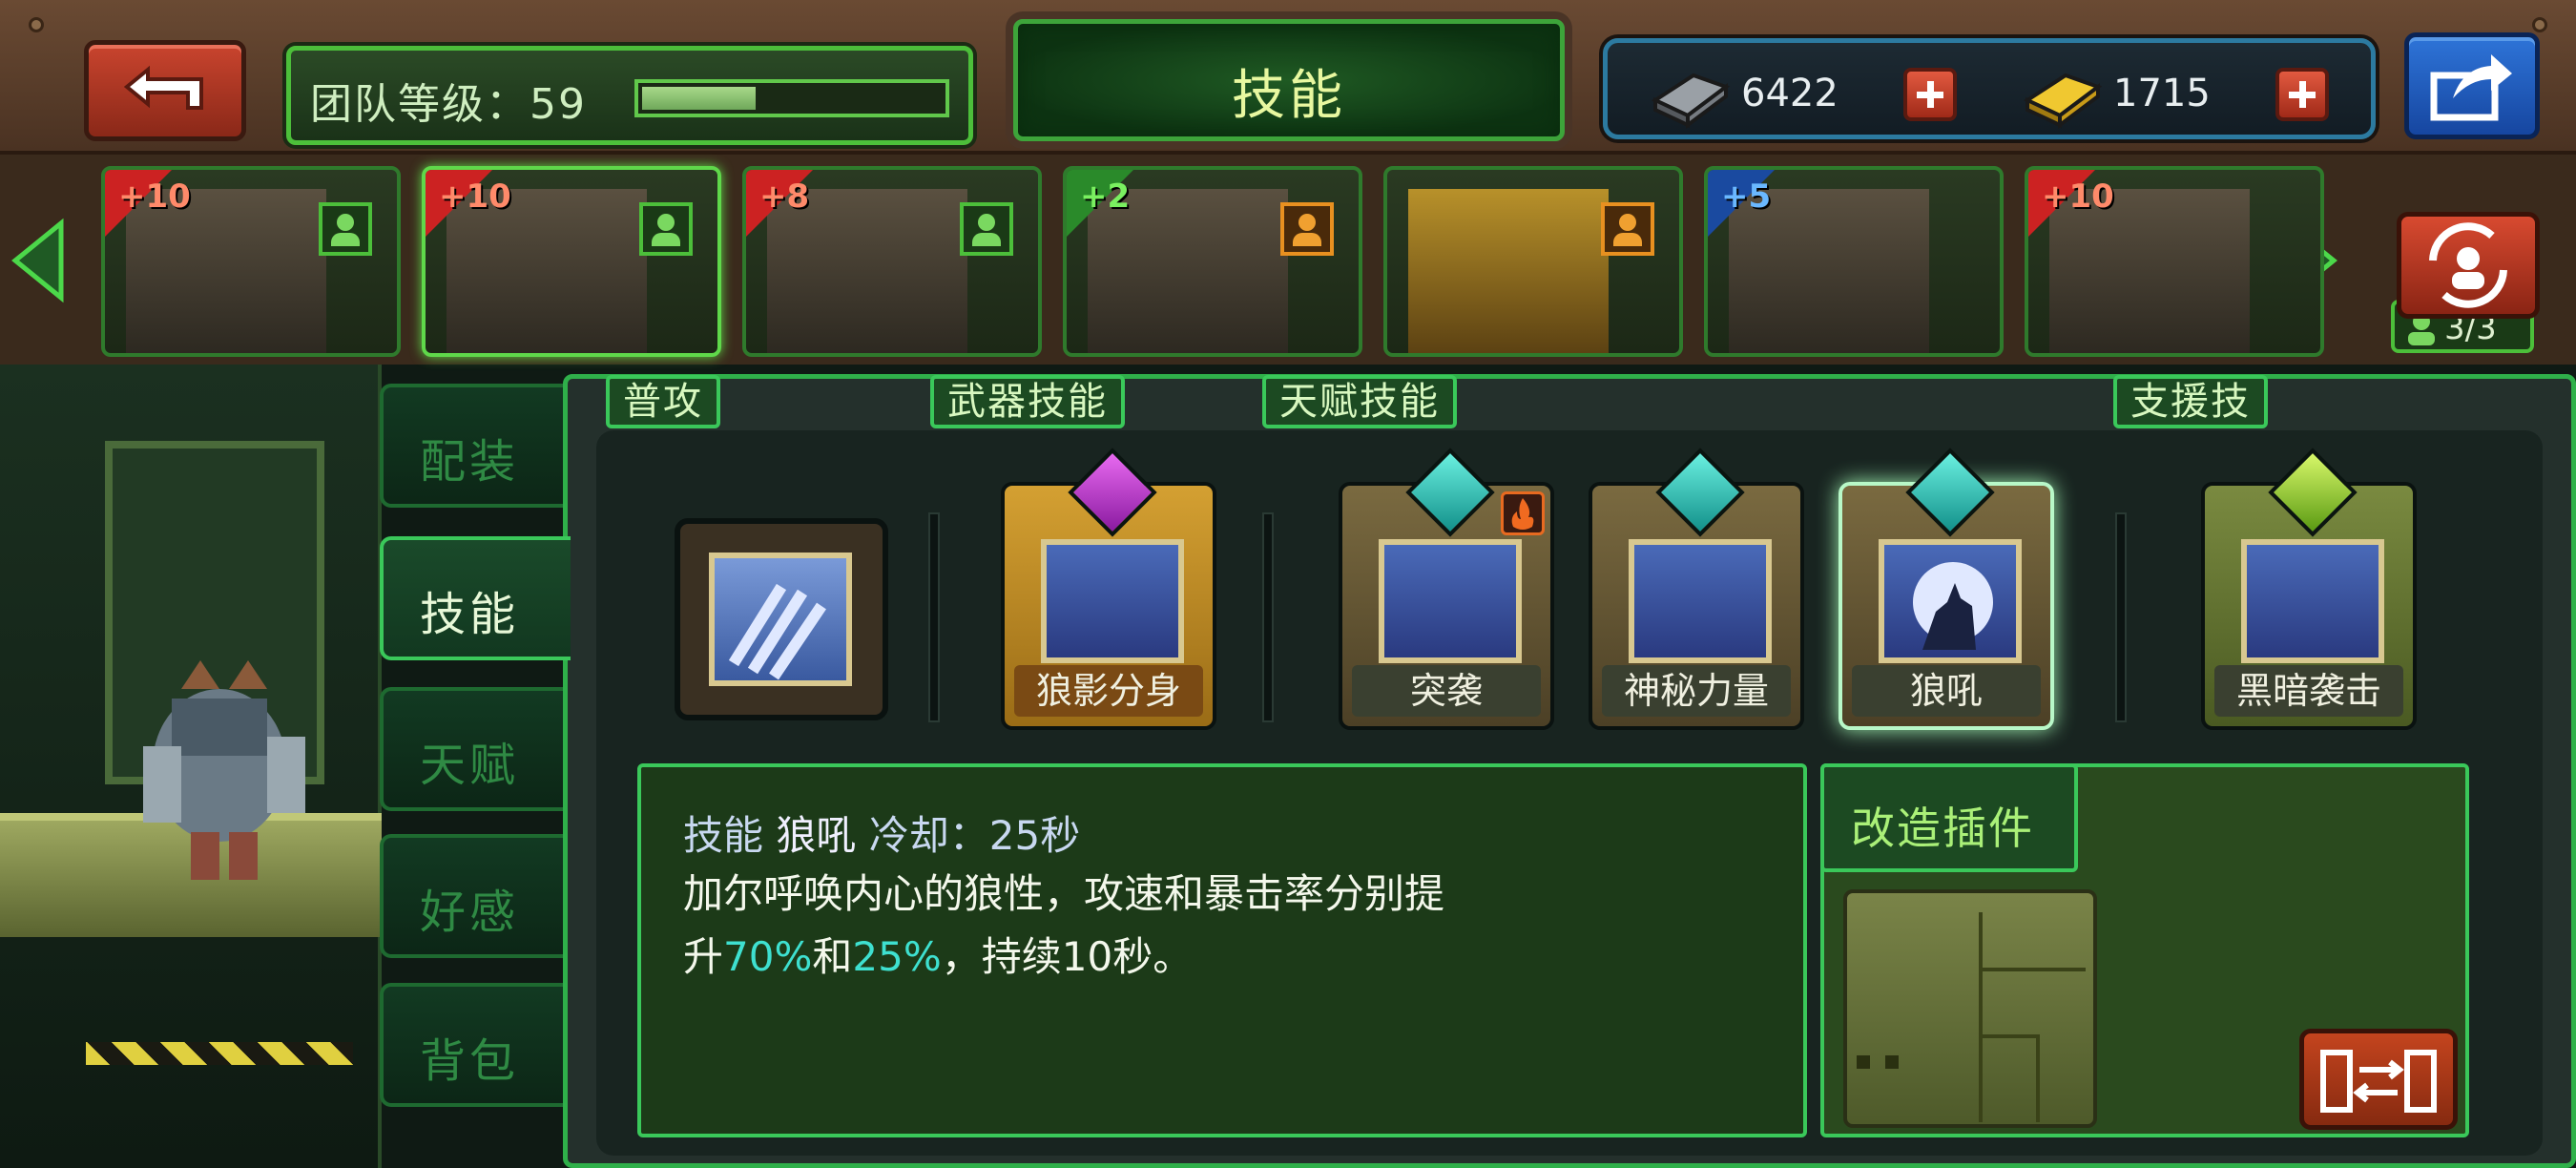 Image resolution: width=2576 pixels, height=1168 pixels. I want to click on page-title: 技能, so click(1289, 96).